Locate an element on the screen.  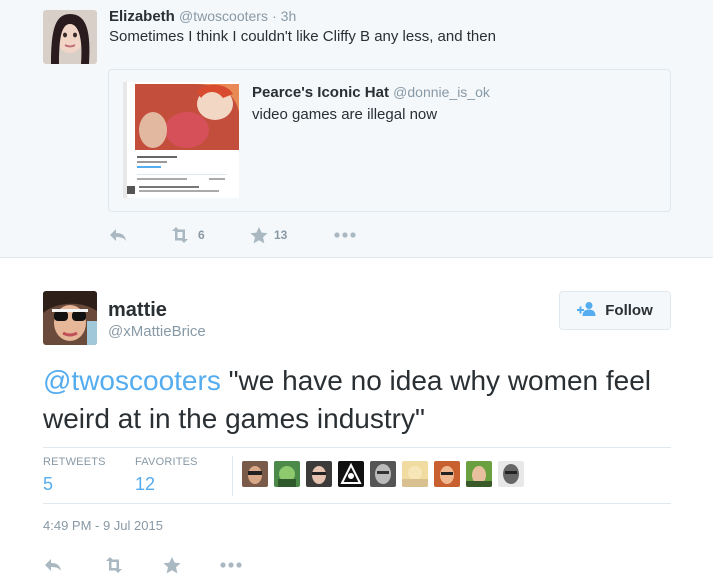
quoted-author: Pearce's Iconic Hat @donnie_is_ok is located at coordinates (371, 92).